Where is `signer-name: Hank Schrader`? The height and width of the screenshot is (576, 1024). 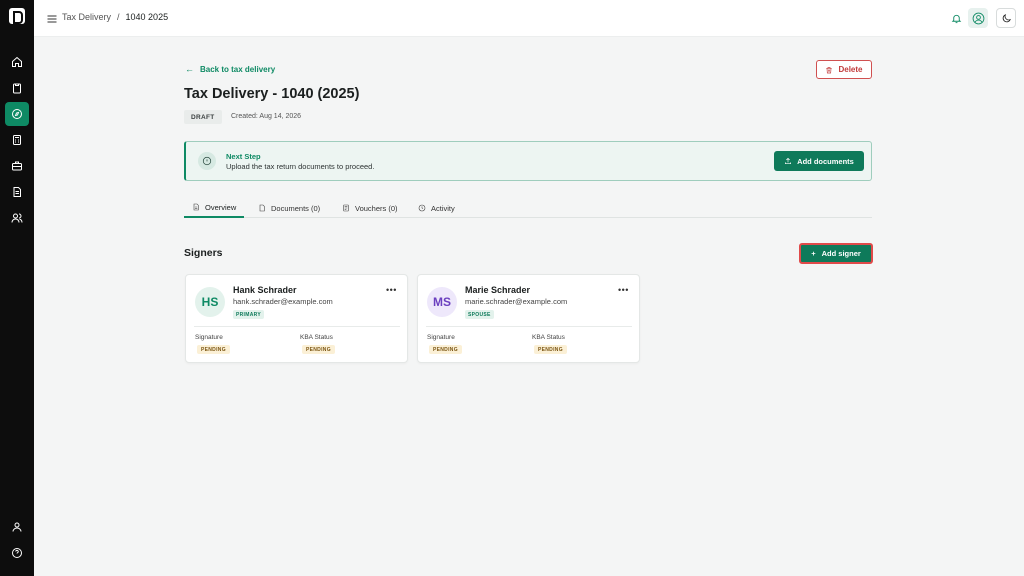 signer-name: Hank Schrader is located at coordinates (265, 290).